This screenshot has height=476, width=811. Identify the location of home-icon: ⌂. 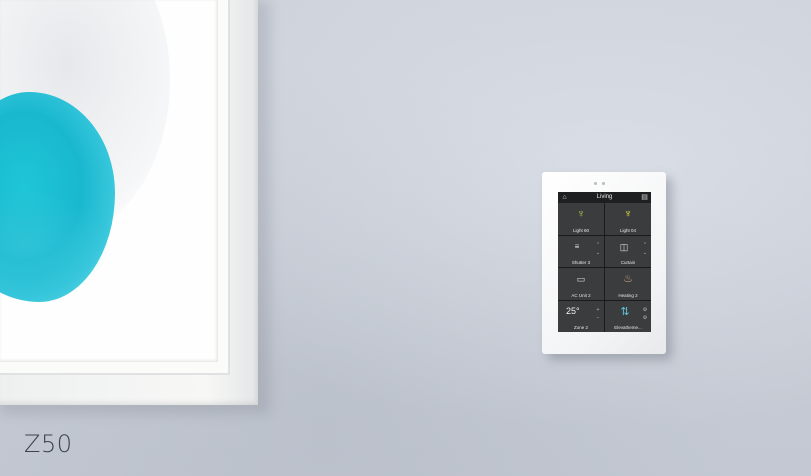
(564, 197).